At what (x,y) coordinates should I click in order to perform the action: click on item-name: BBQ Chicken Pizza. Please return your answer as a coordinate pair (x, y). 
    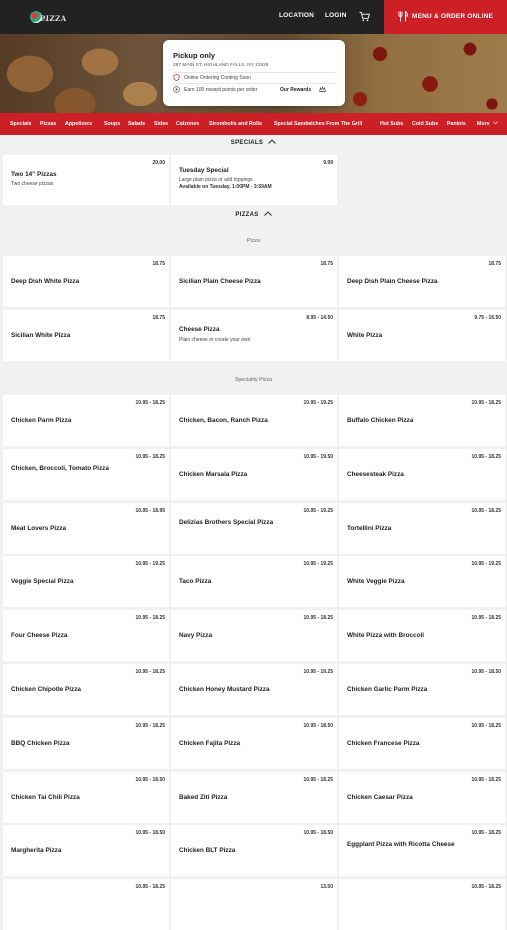
    Looking at the image, I should click on (40, 743).